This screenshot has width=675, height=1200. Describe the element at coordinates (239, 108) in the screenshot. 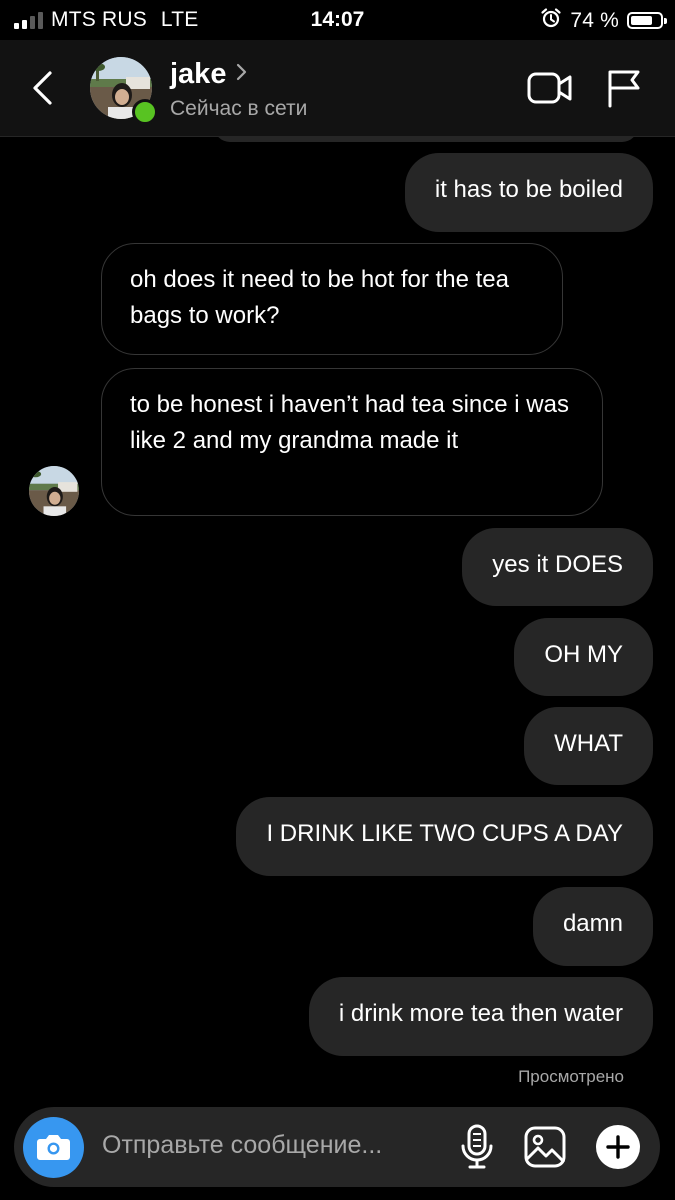

I see `online-status: Сейчас в сети` at that location.